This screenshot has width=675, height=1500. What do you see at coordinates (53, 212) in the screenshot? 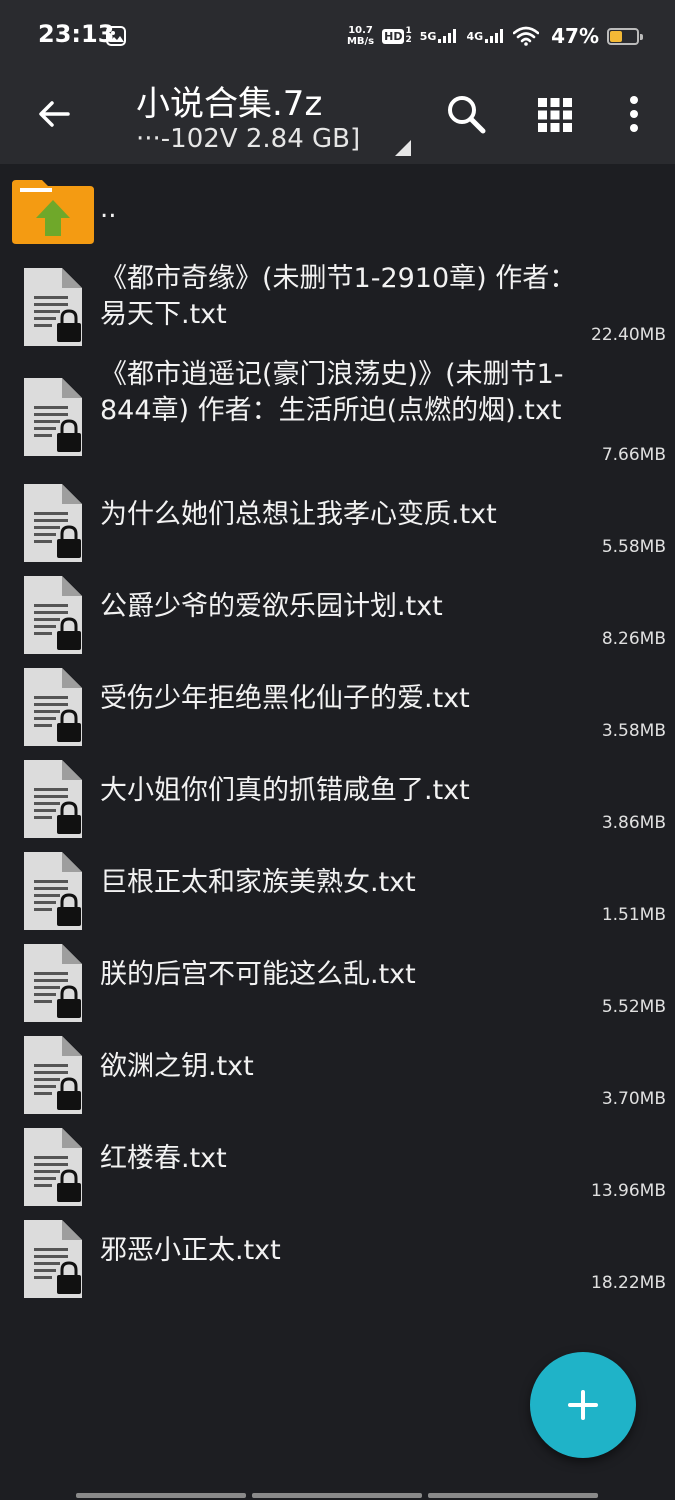
I see `folder-up-icon` at bounding box center [53, 212].